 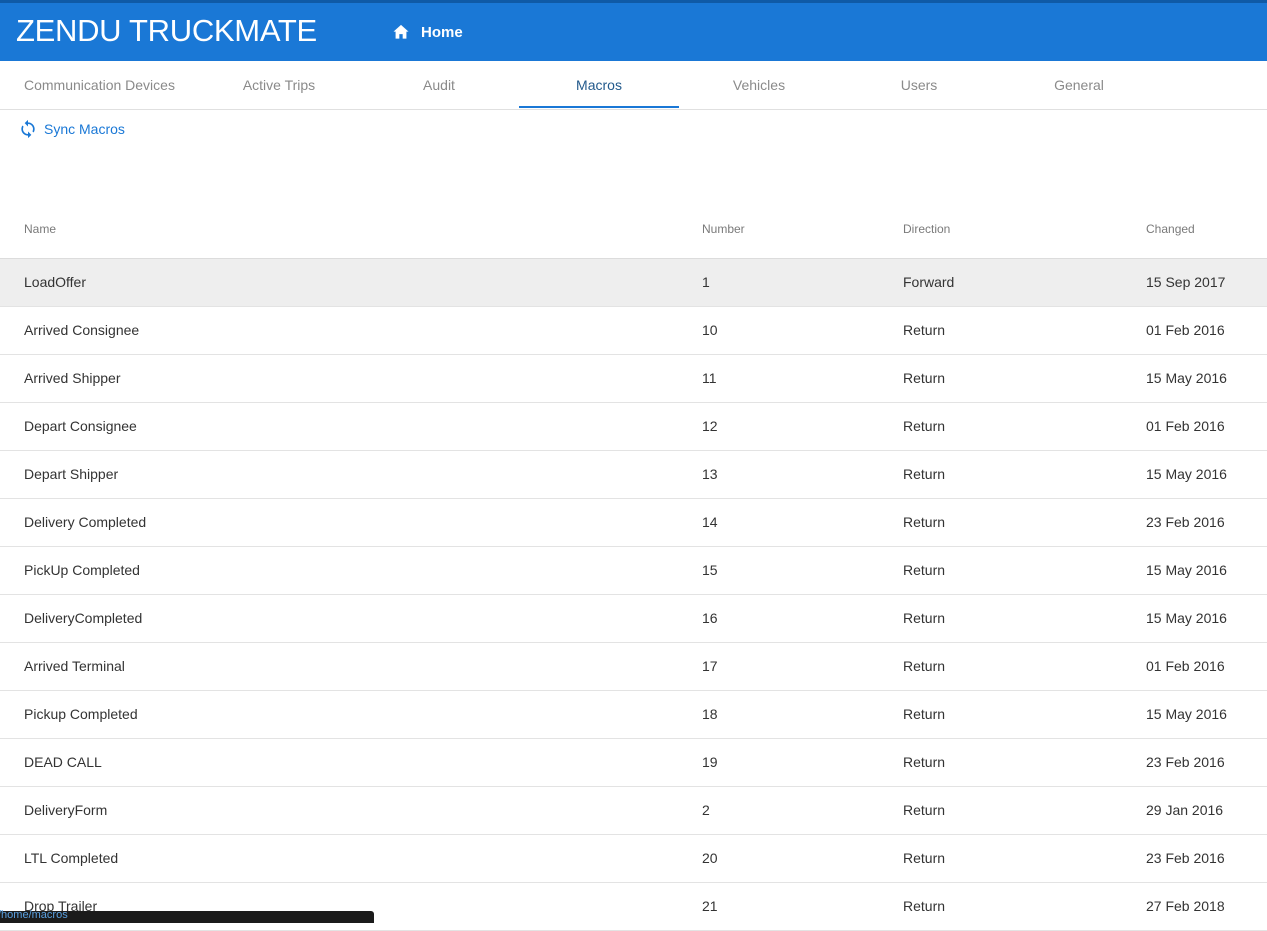 What do you see at coordinates (72, 378) in the screenshot?
I see `cell-name: Arrived Shipper` at bounding box center [72, 378].